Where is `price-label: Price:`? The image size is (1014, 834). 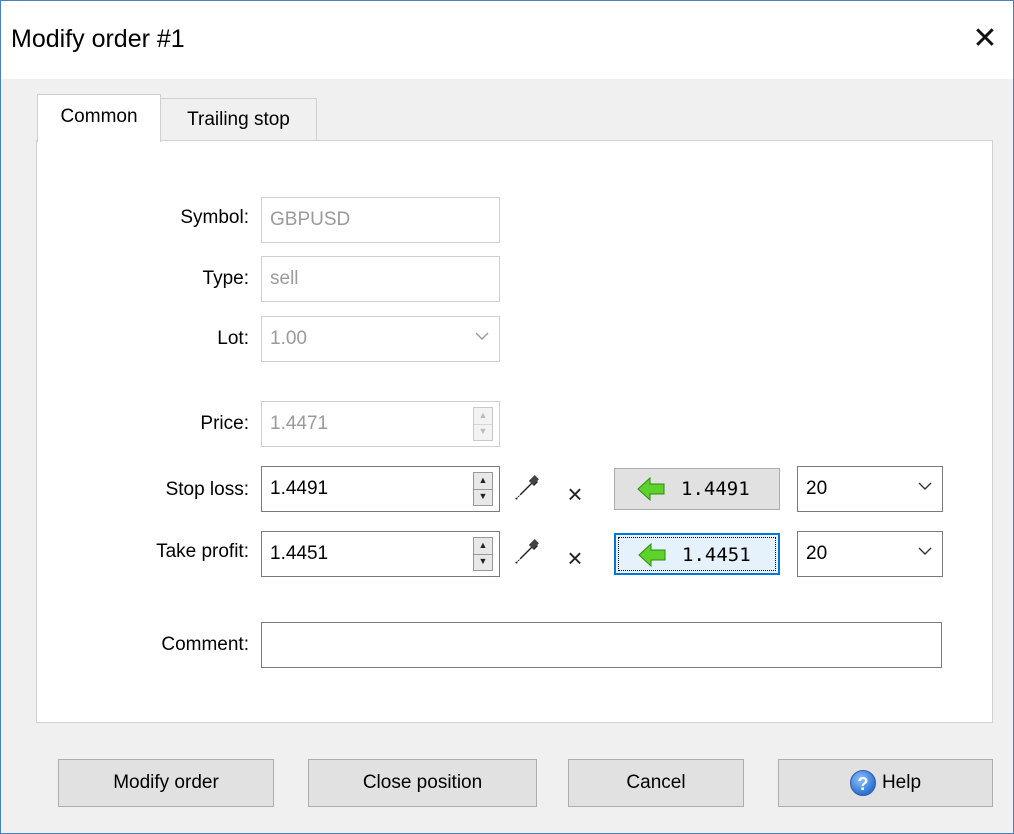 price-label: Price: is located at coordinates (224, 423).